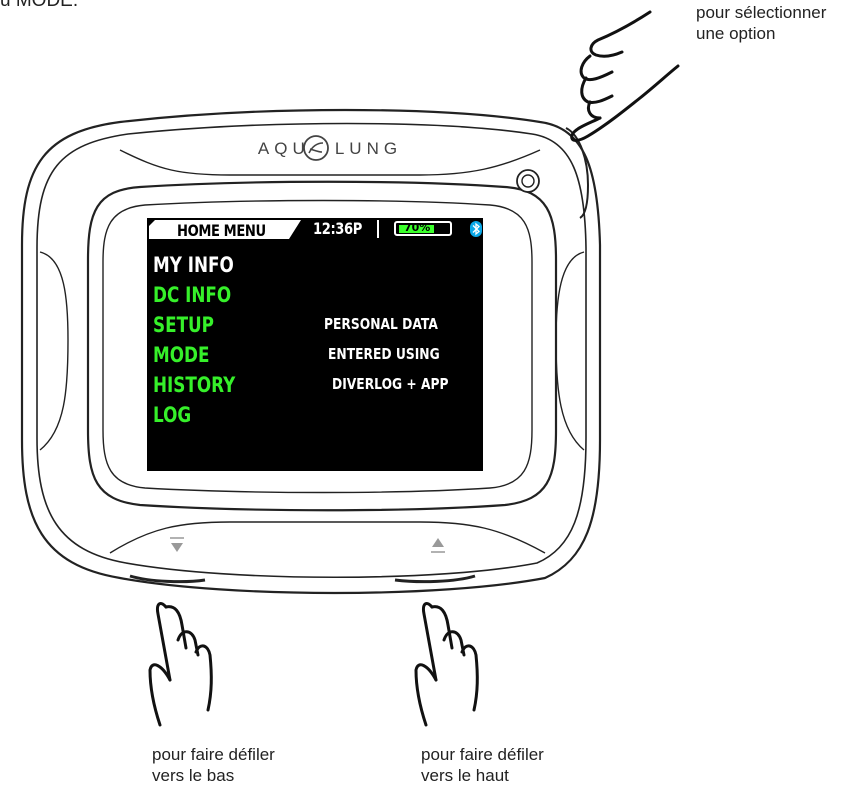 This screenshot has height=791, width=862. Describe the element at coordinates (194, 385) in the screenshot. I see `menu-item-history: HISTORY` at that location.